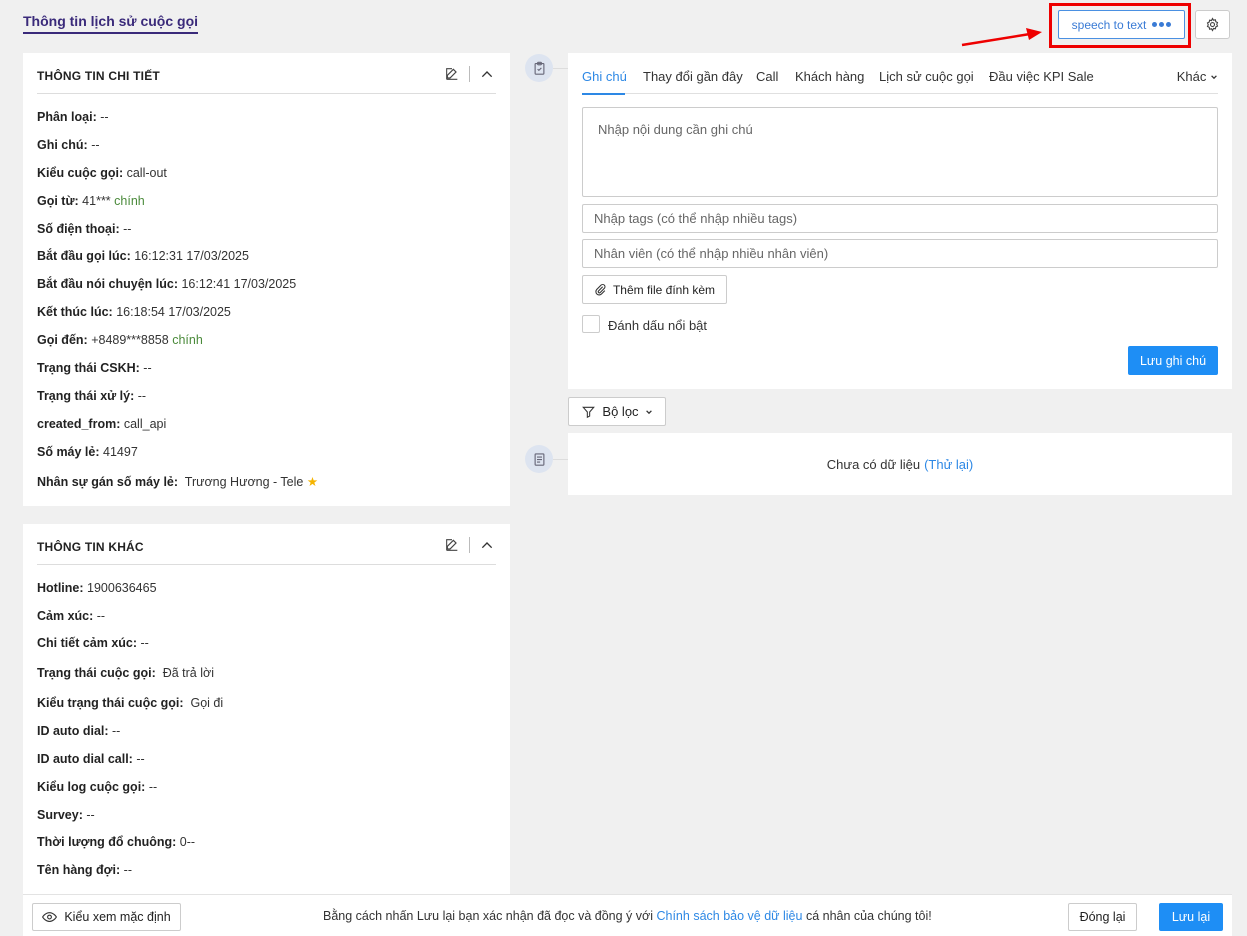 Image resolution: width=1247 pixels, height=936 pixels. Describe the element at coordinates (87, 452) in the screenshot. I see `field-row: Số máy lẻ: 41497` at that location.